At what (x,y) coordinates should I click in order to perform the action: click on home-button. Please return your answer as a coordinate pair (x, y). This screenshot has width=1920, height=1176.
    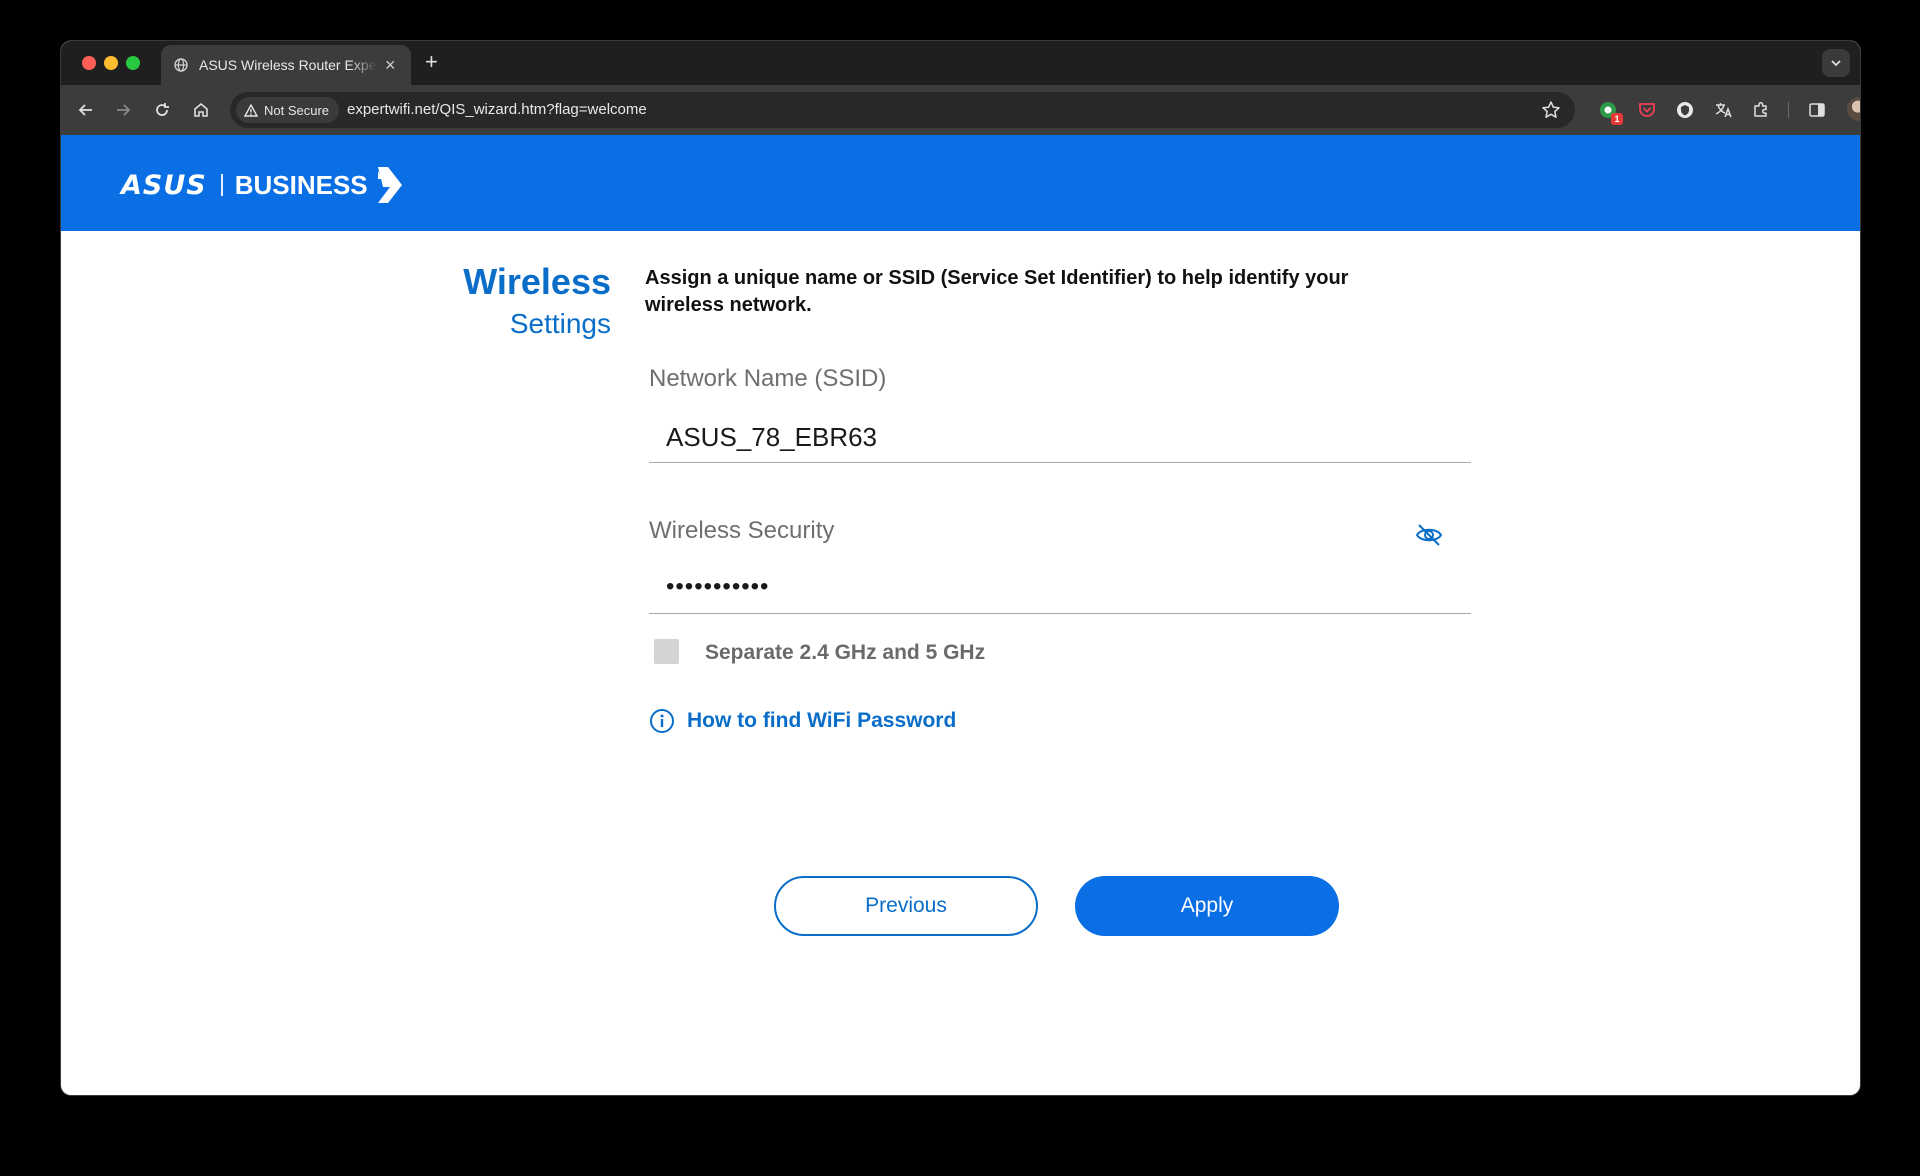
    Looking at the image, I should click on (201, 110).